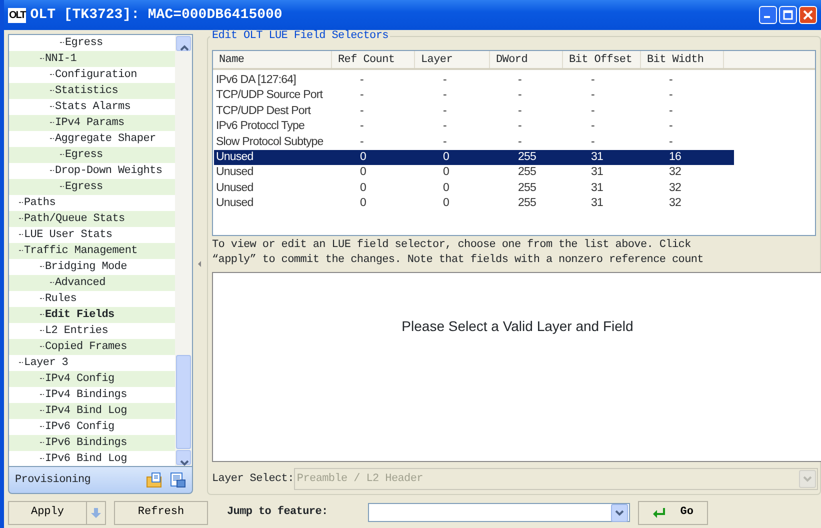  Describe the element at coordinates (74, 331) in the screenshot. I see `tree-item: L2 Entries` at that location.